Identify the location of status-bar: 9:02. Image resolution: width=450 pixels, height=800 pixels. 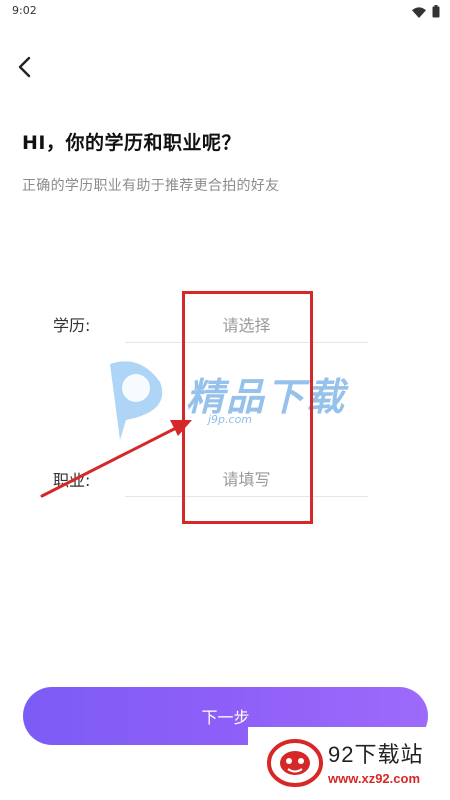
(225, 12).